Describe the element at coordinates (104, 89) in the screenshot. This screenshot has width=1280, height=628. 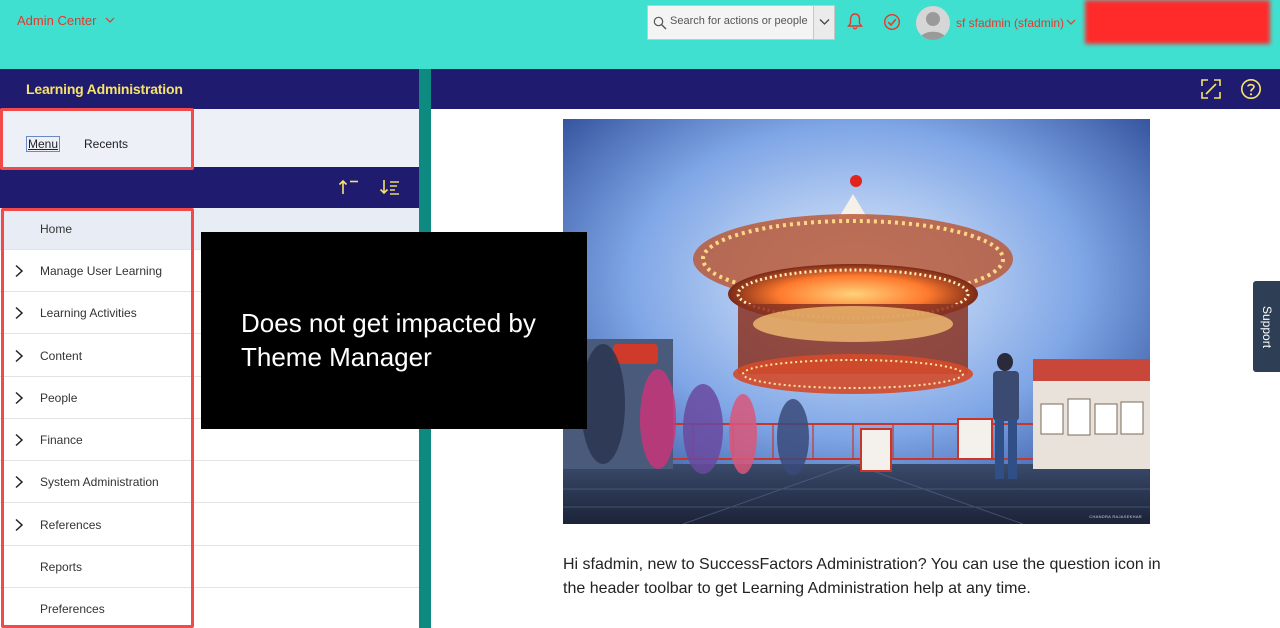
I see `panel-title: Learning Administration` at that location.